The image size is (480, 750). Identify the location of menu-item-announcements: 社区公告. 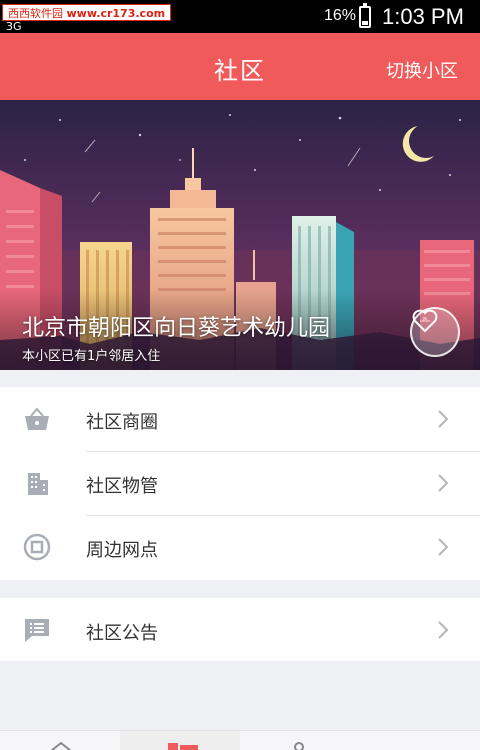
(240, 630).